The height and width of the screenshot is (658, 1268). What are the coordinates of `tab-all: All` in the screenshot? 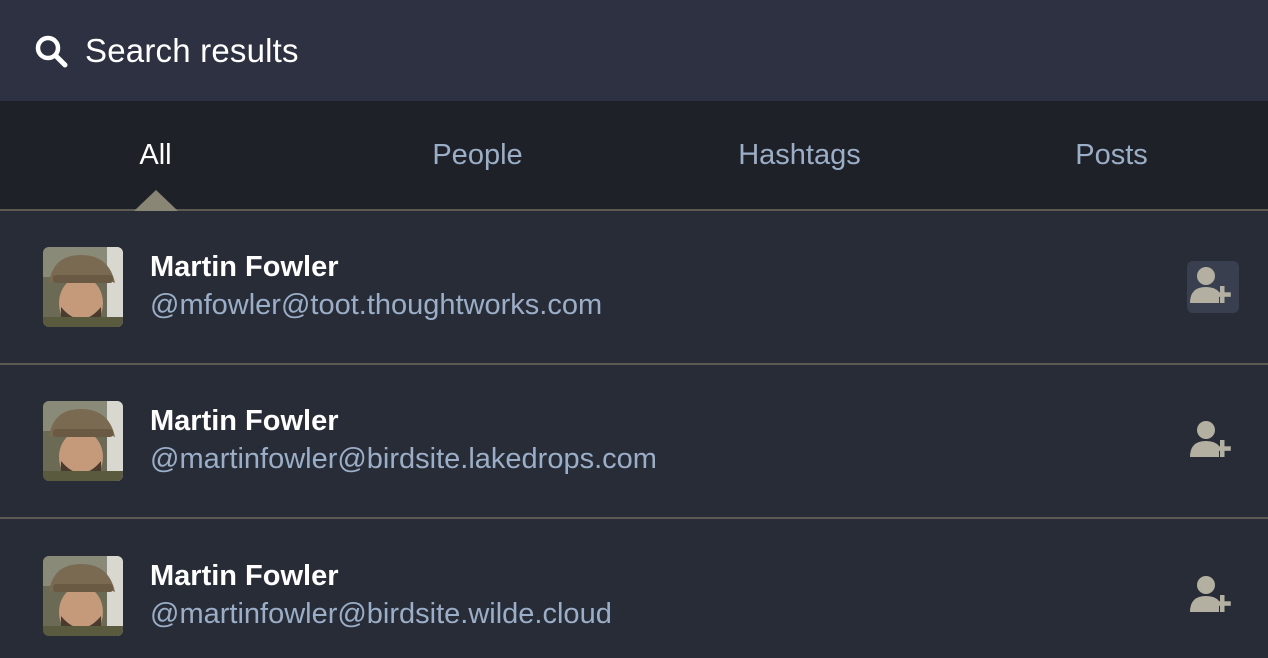 It's located at (155, 155).